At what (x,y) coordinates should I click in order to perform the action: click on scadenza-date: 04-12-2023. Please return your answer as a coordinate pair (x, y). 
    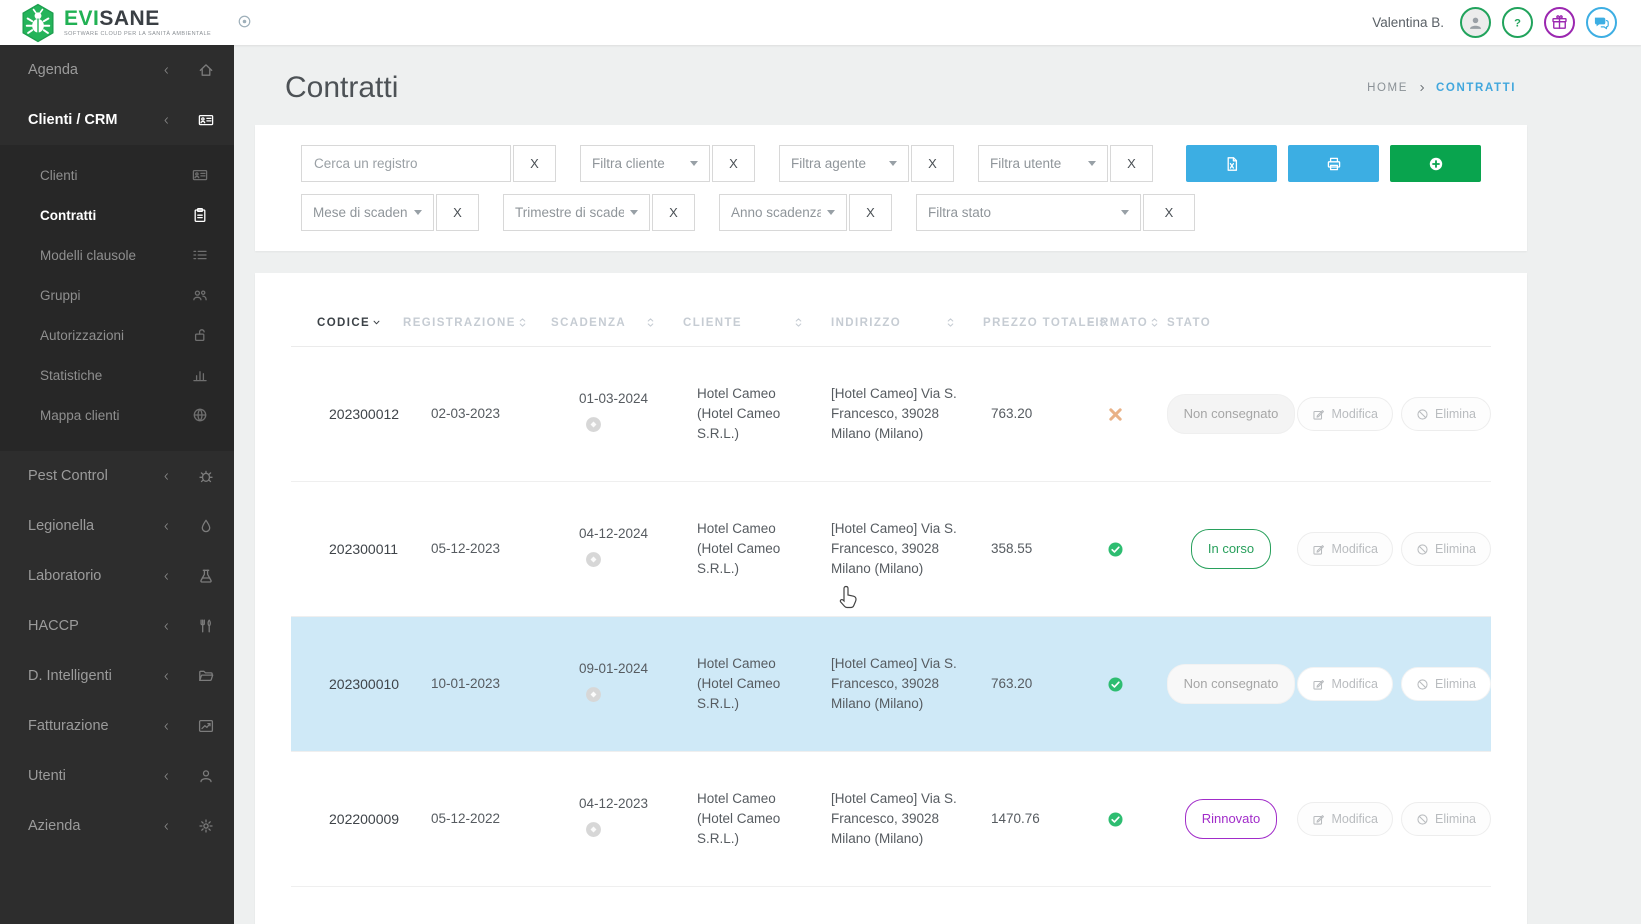
    Looking at the image, I should click on (614, 804).